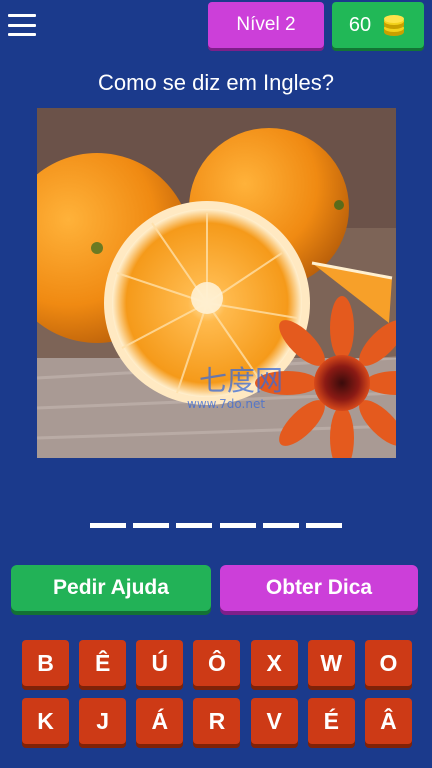 Image resolution: width=432 pixels, height=768 pixels. Describe the element at coordinates (103, 721) in the screenshot. I see `letter-key: J` at that location.